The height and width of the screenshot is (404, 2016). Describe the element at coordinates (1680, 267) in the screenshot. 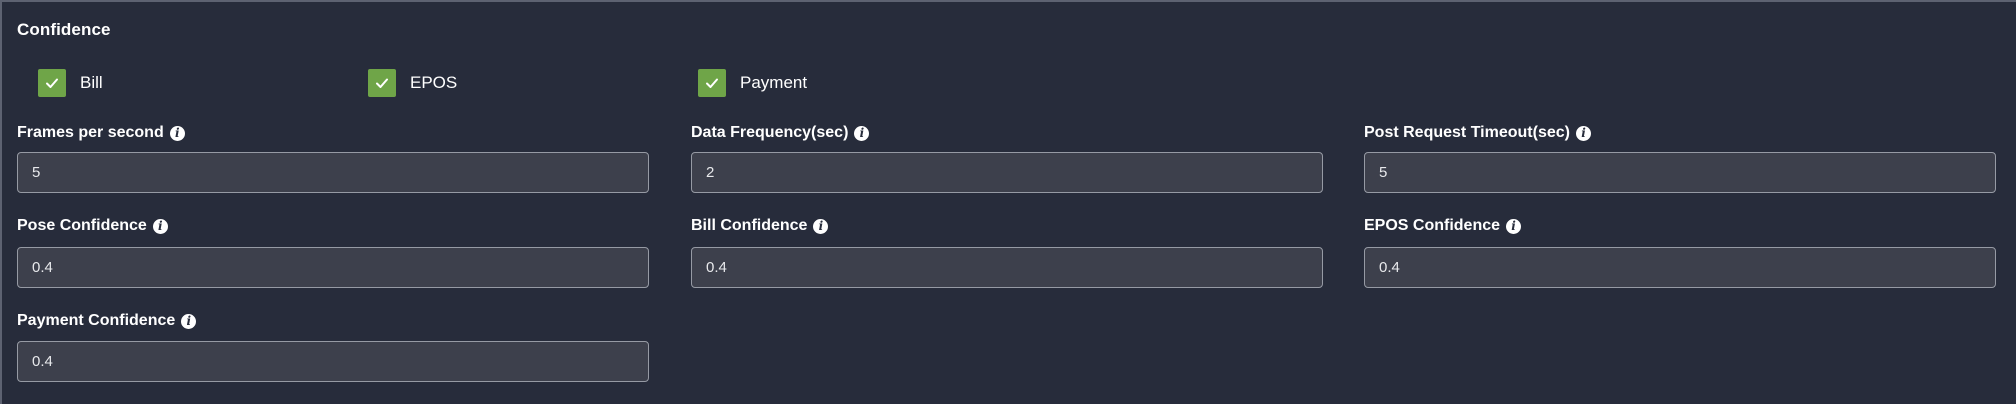

I see `epos-confidence-input` at that location.